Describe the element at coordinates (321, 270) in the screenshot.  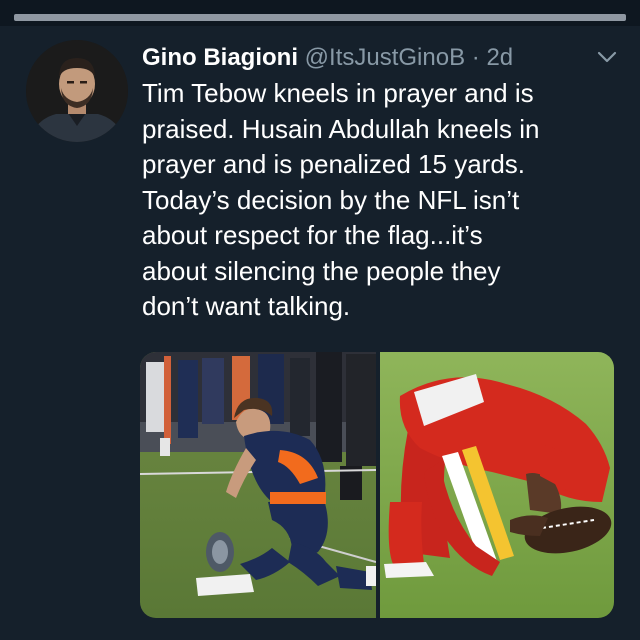
I see `tweet-text-line: about silencing the people they` at that location.